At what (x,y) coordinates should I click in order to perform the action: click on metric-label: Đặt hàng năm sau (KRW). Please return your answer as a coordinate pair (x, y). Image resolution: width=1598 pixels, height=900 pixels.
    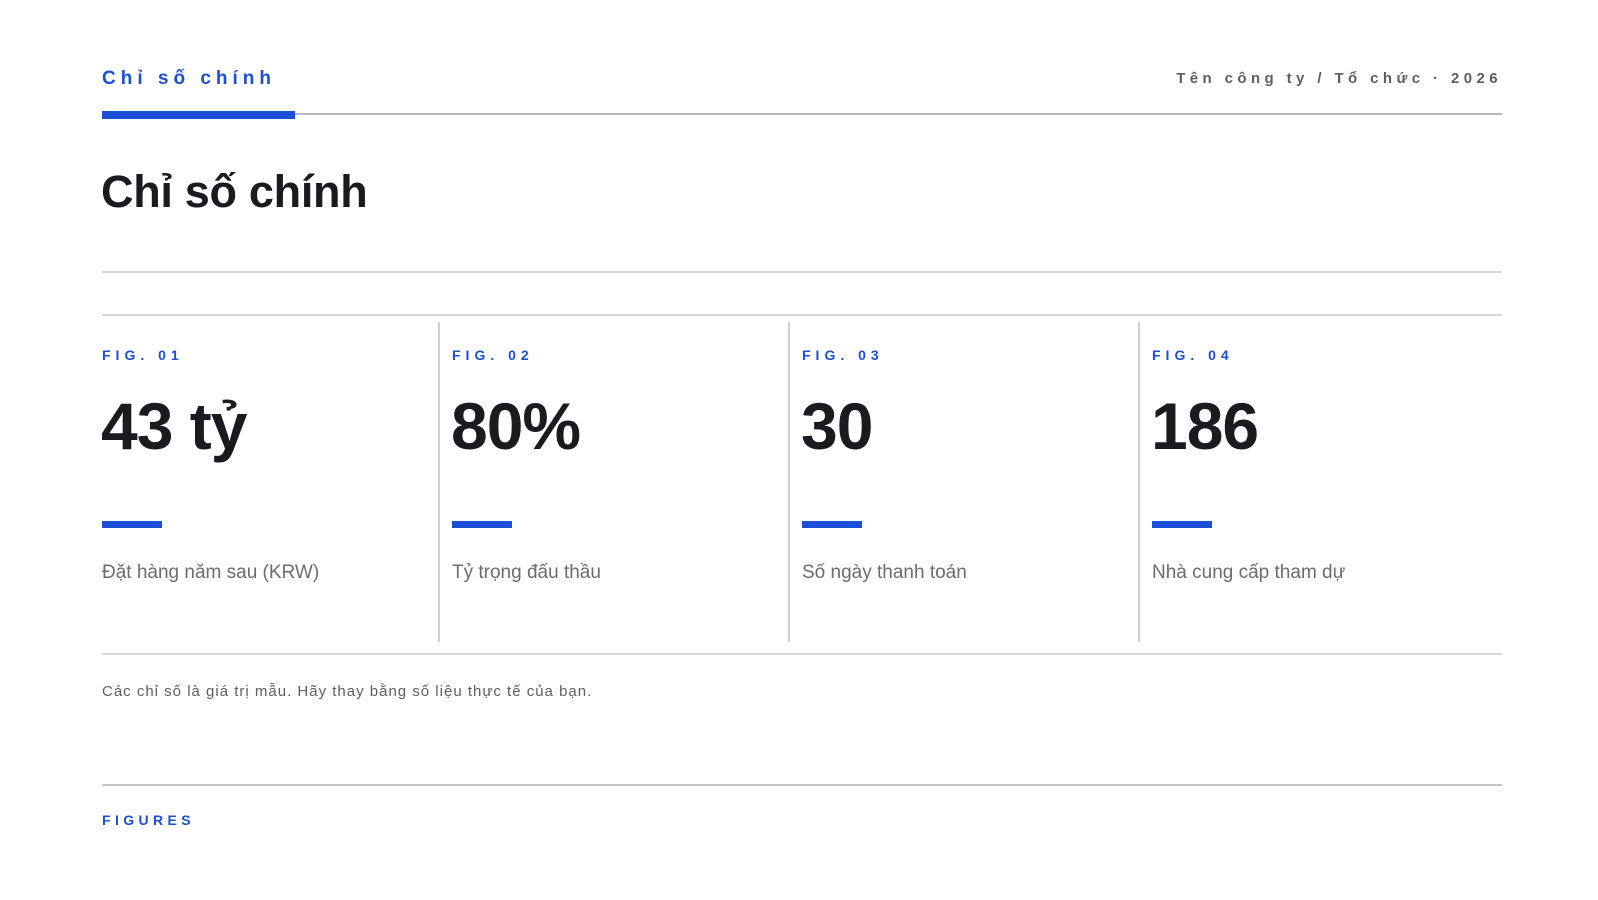
    Looking at the image, I should click on (211, 572).